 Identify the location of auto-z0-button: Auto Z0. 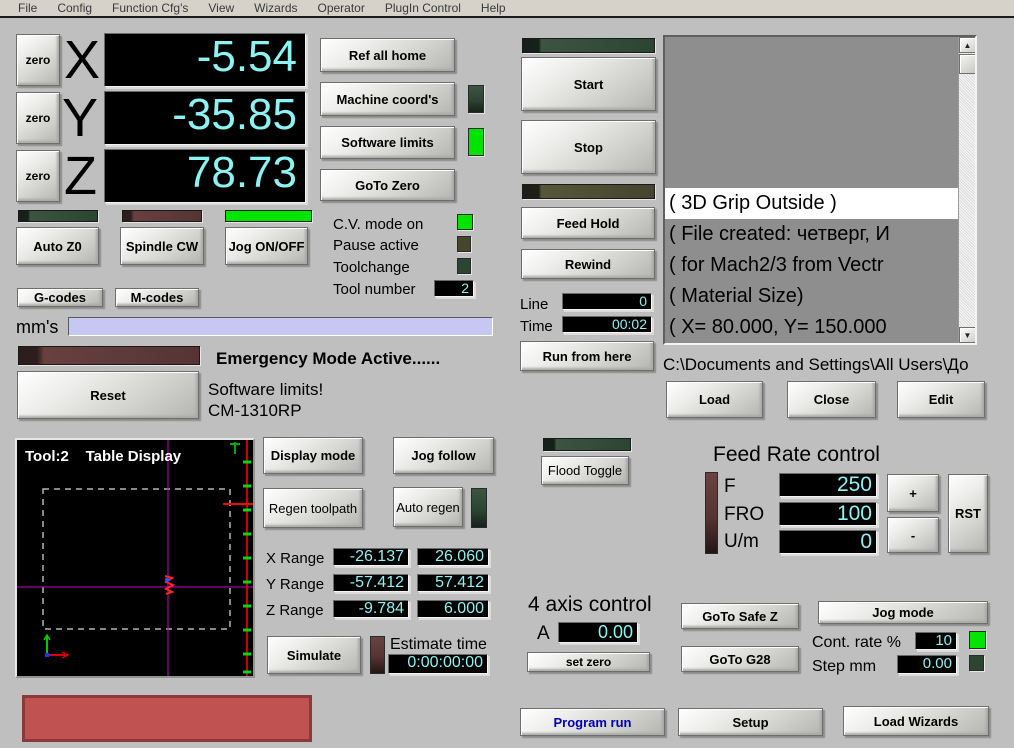
(57, 246).